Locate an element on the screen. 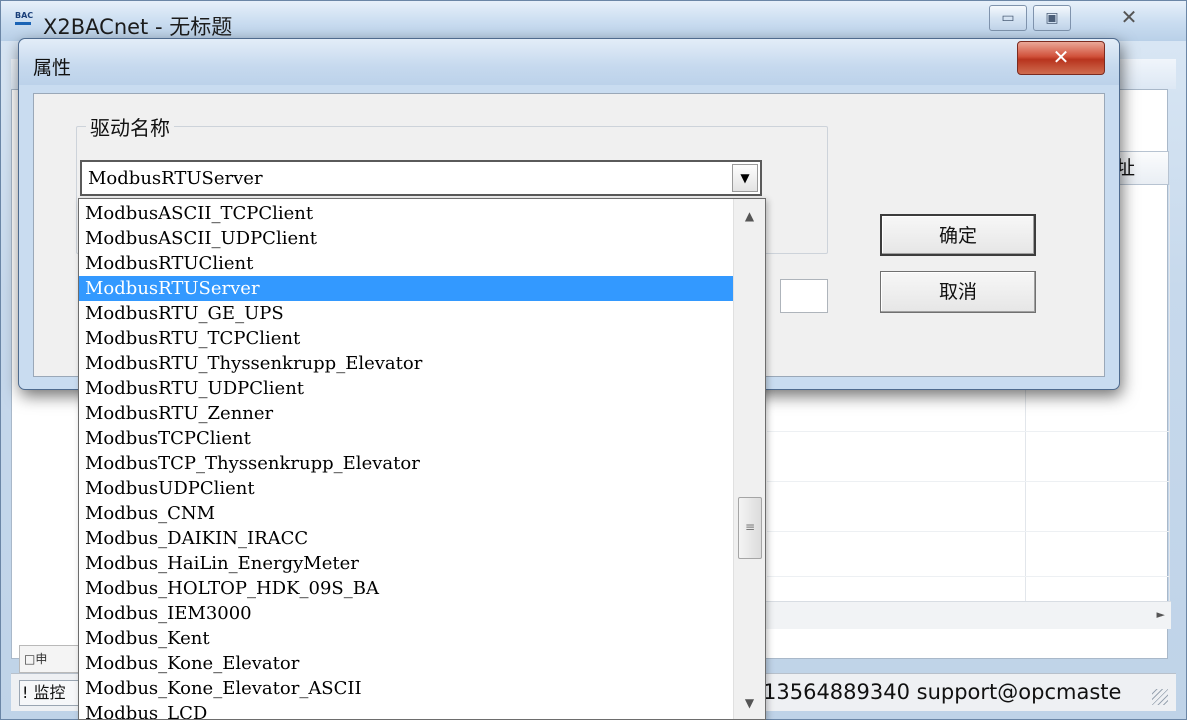 This screenshot has width=1187, height=720. dropdown-item: ModbusRTU_Zenner is located at coordinates (406, 413).